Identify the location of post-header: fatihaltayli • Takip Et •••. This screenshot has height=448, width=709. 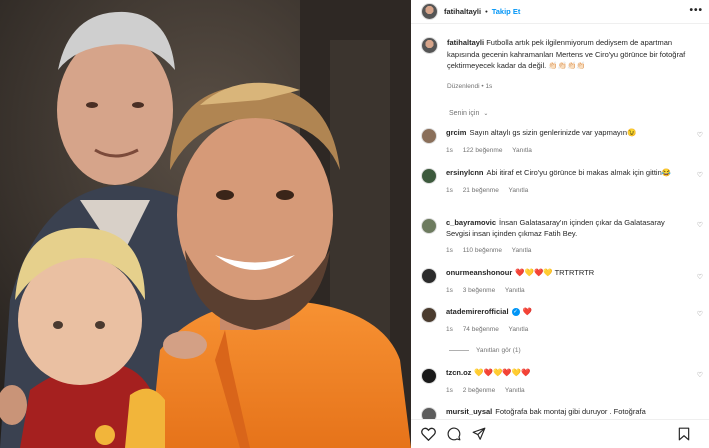
(560, 12).